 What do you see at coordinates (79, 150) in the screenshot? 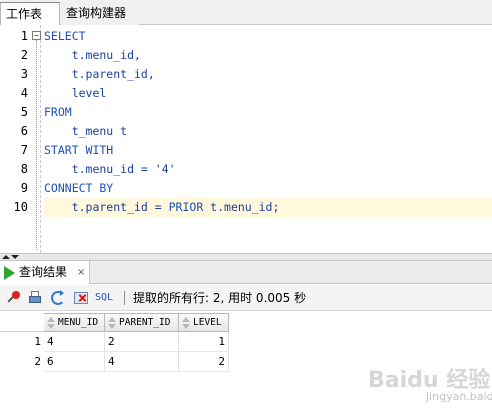
I see `sql-keyword: START WITH` at bounding box center [79, 150].